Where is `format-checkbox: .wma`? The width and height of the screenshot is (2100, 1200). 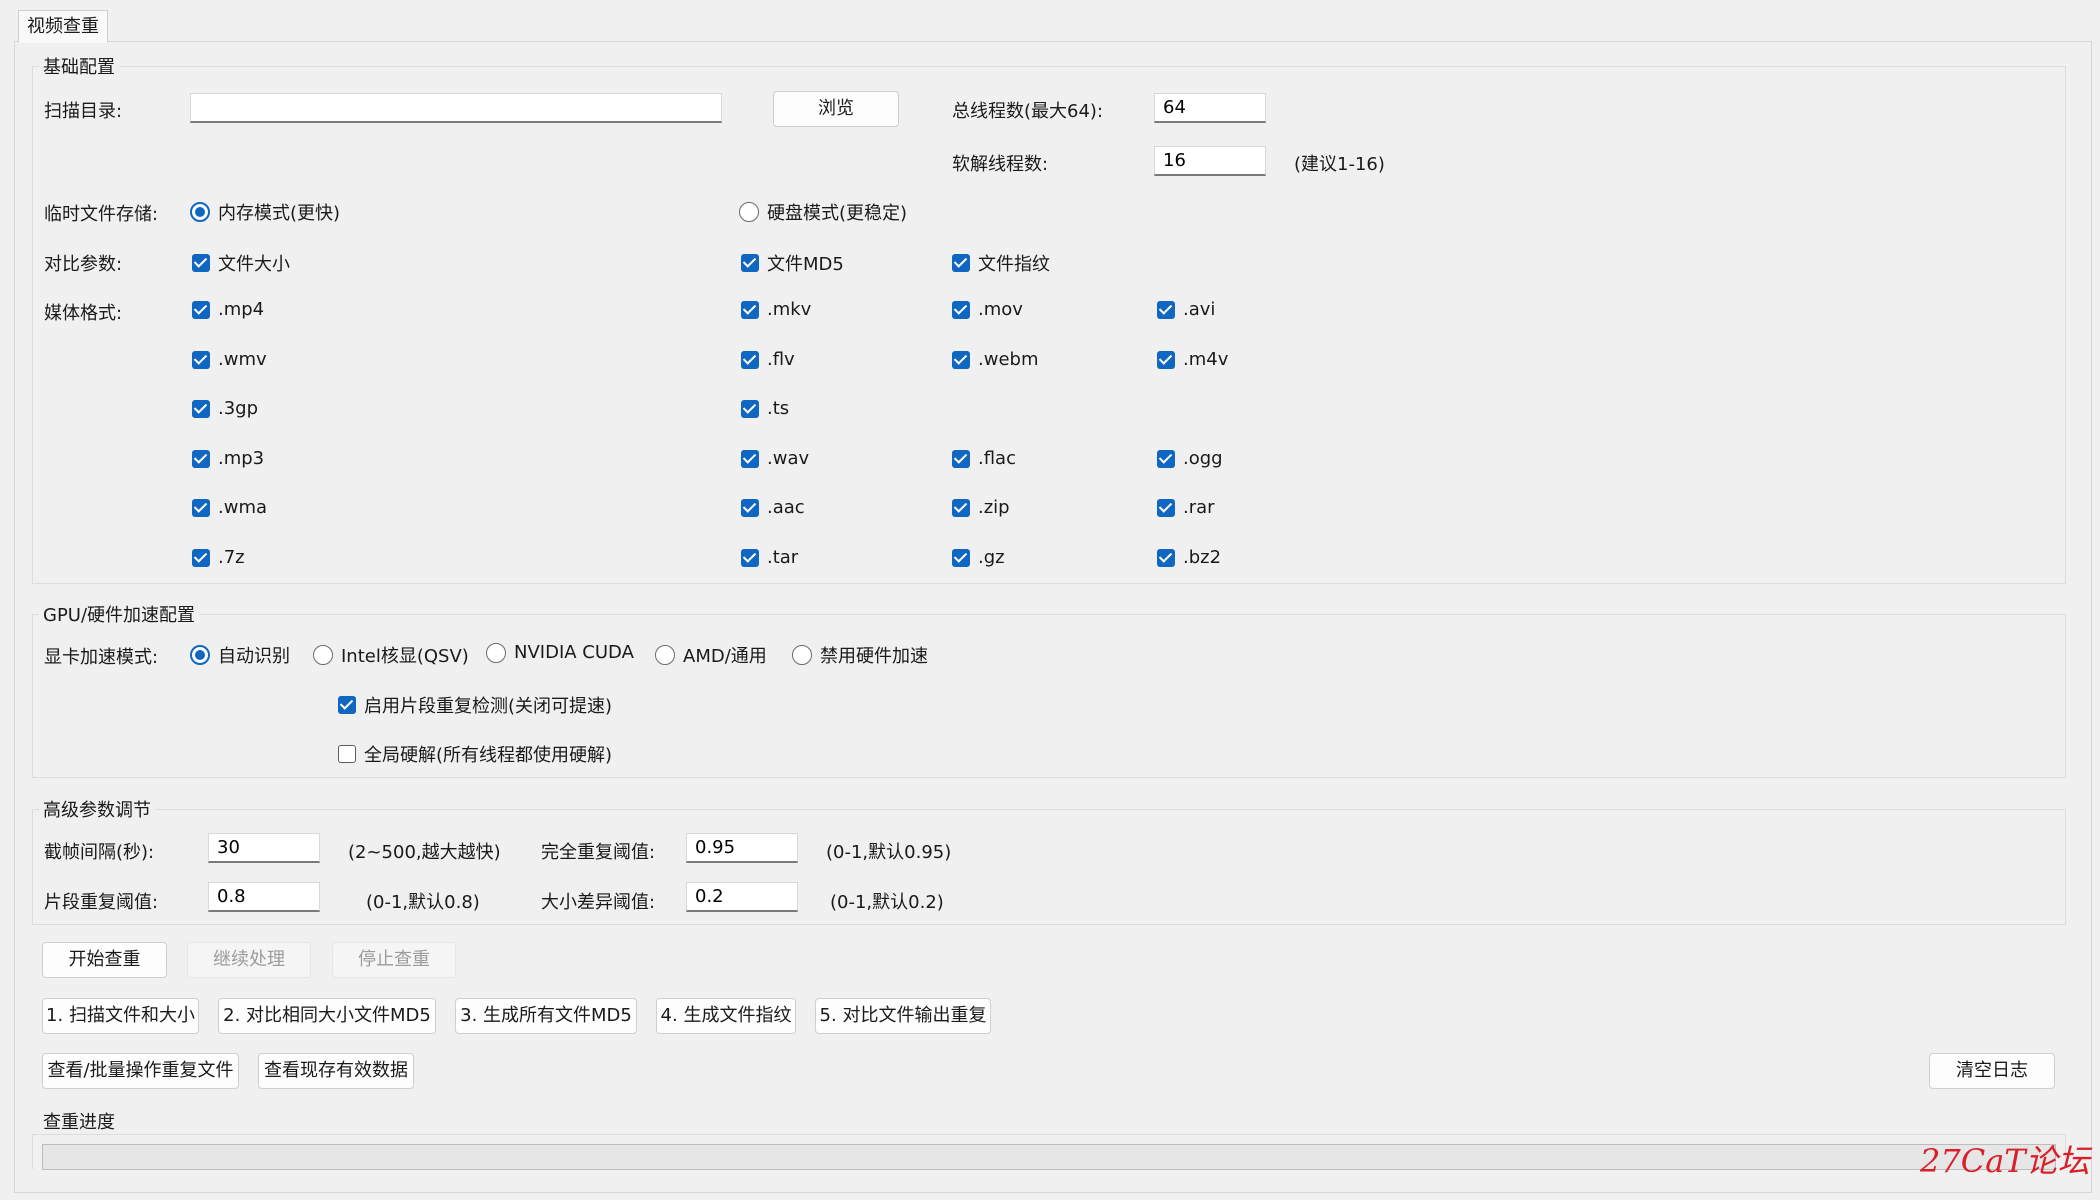
format-checkbox: .wma is located at coordinates (229, 507).